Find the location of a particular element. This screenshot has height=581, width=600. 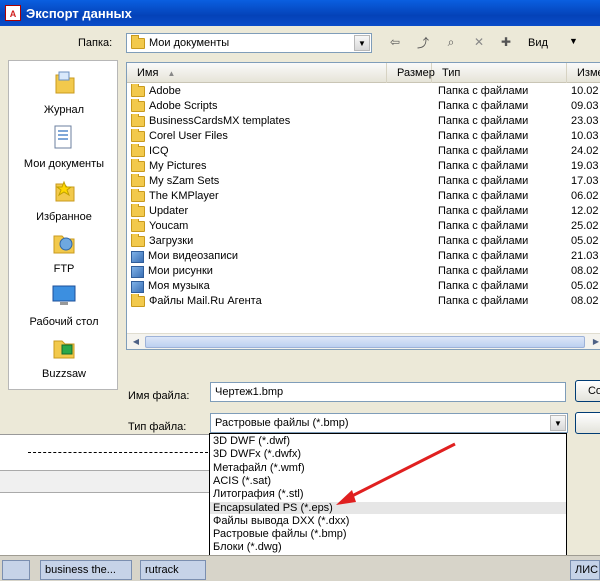

list-item: My Pictures Папка с файлами 19.03 is located at coordinates (363, 166).